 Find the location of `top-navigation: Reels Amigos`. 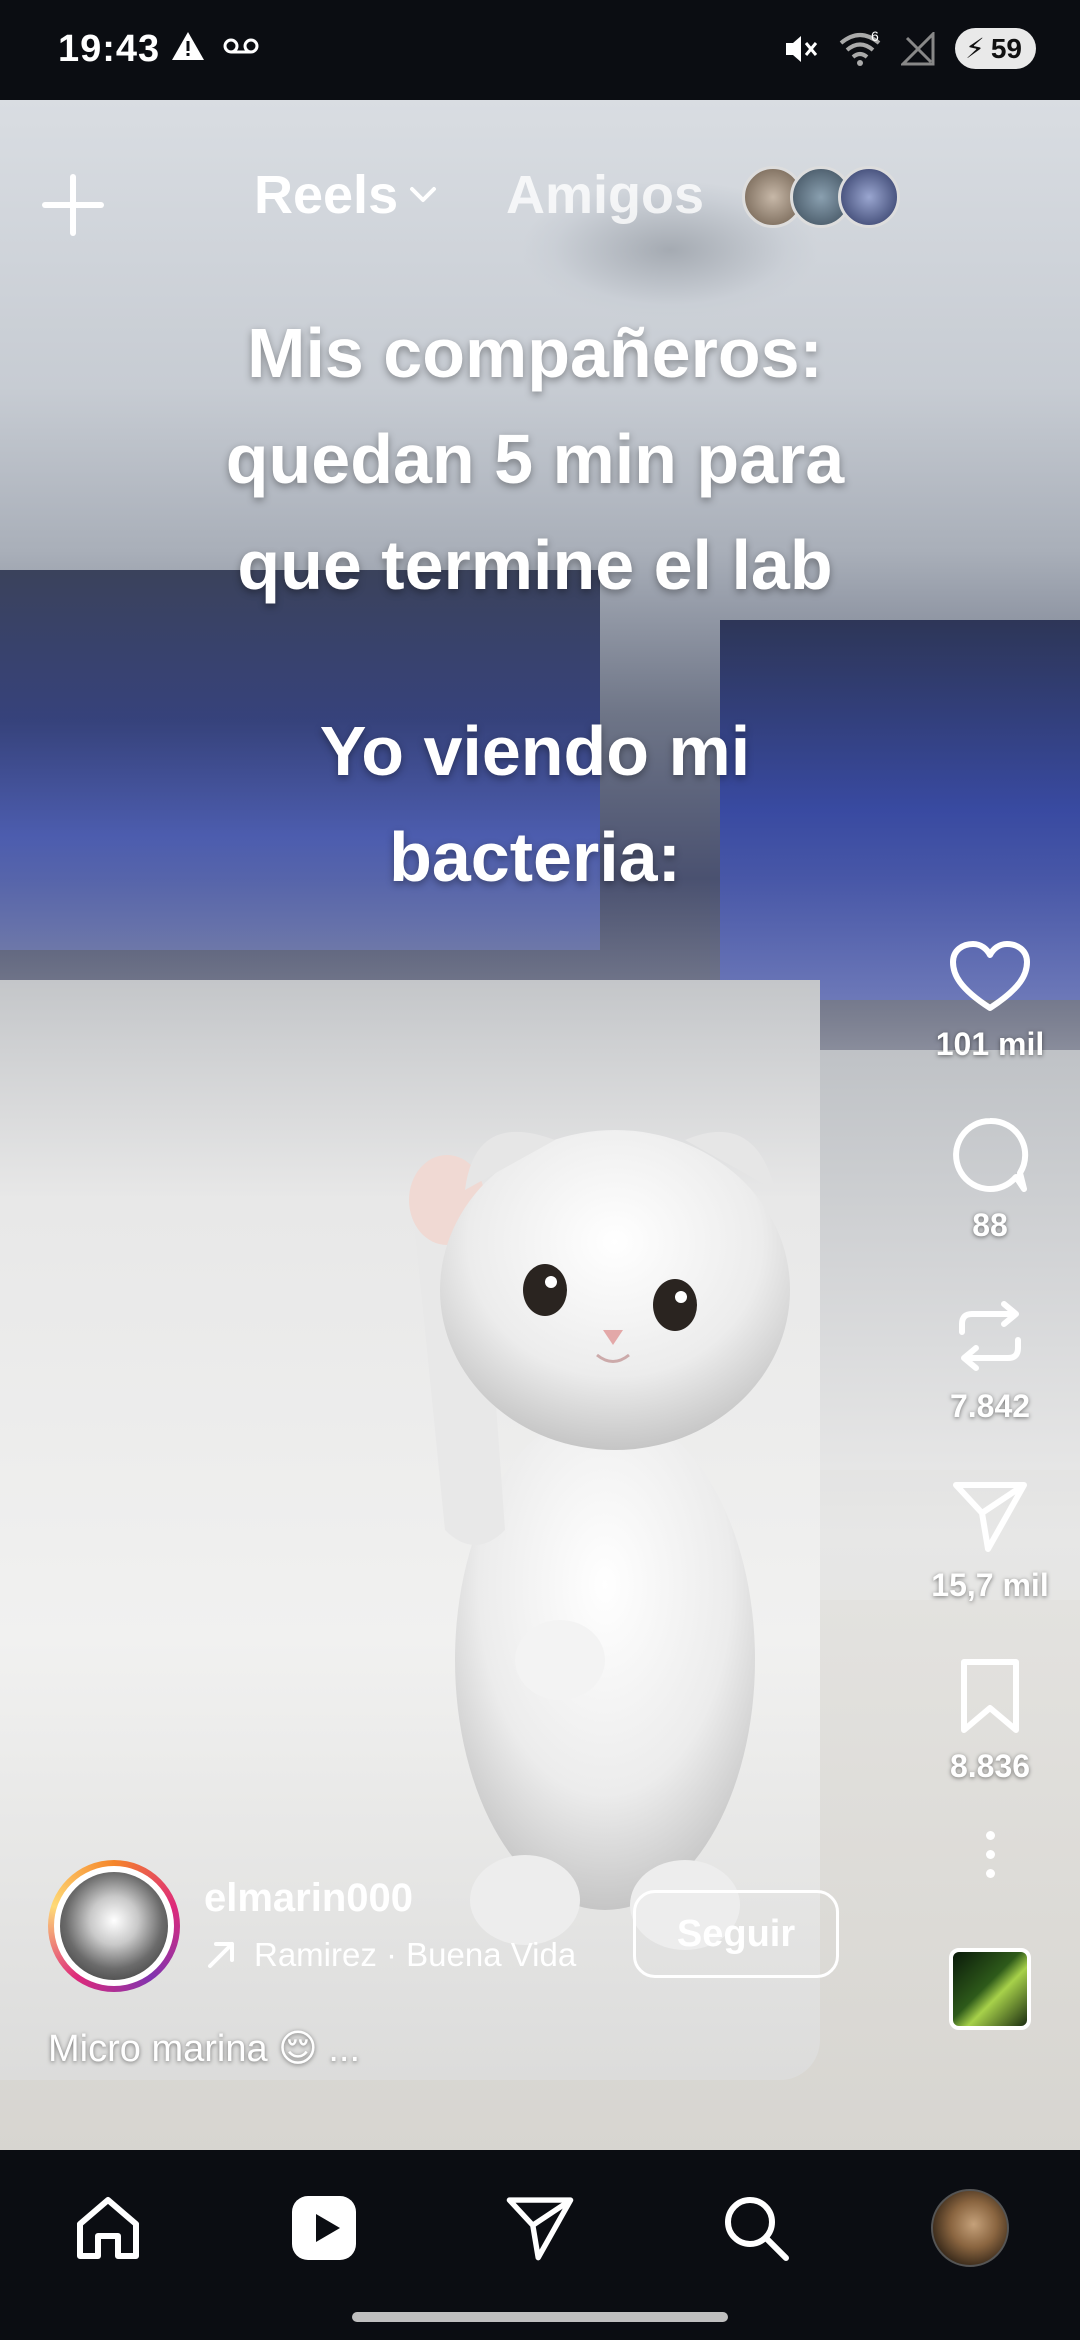

top-navigation: Reels Amigos is located at coordinates (540, 200).